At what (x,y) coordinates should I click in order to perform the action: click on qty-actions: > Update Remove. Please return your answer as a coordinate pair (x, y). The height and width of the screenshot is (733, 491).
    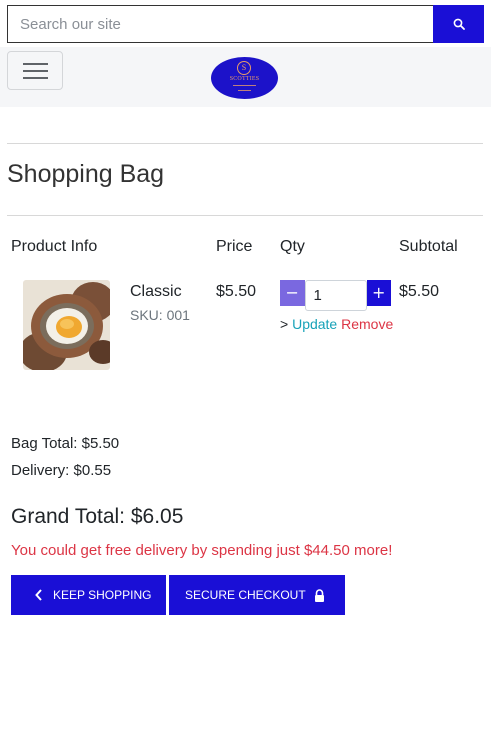
    Looking at the image, I should click on (336, 324).